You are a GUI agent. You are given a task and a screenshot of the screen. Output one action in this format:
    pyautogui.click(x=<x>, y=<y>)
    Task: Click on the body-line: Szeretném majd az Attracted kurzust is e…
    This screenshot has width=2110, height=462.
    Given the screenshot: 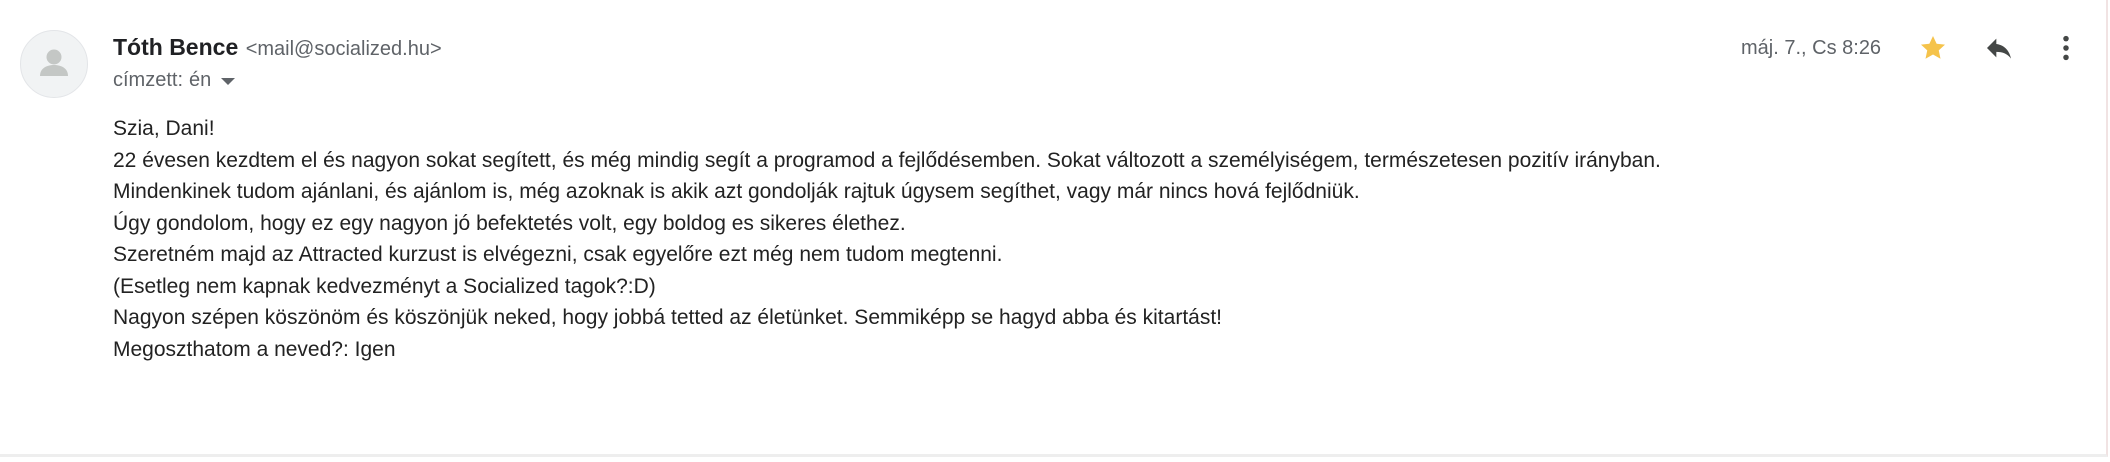 What is the action you would take?
    pyautogui.click(x=558, y=254)
    